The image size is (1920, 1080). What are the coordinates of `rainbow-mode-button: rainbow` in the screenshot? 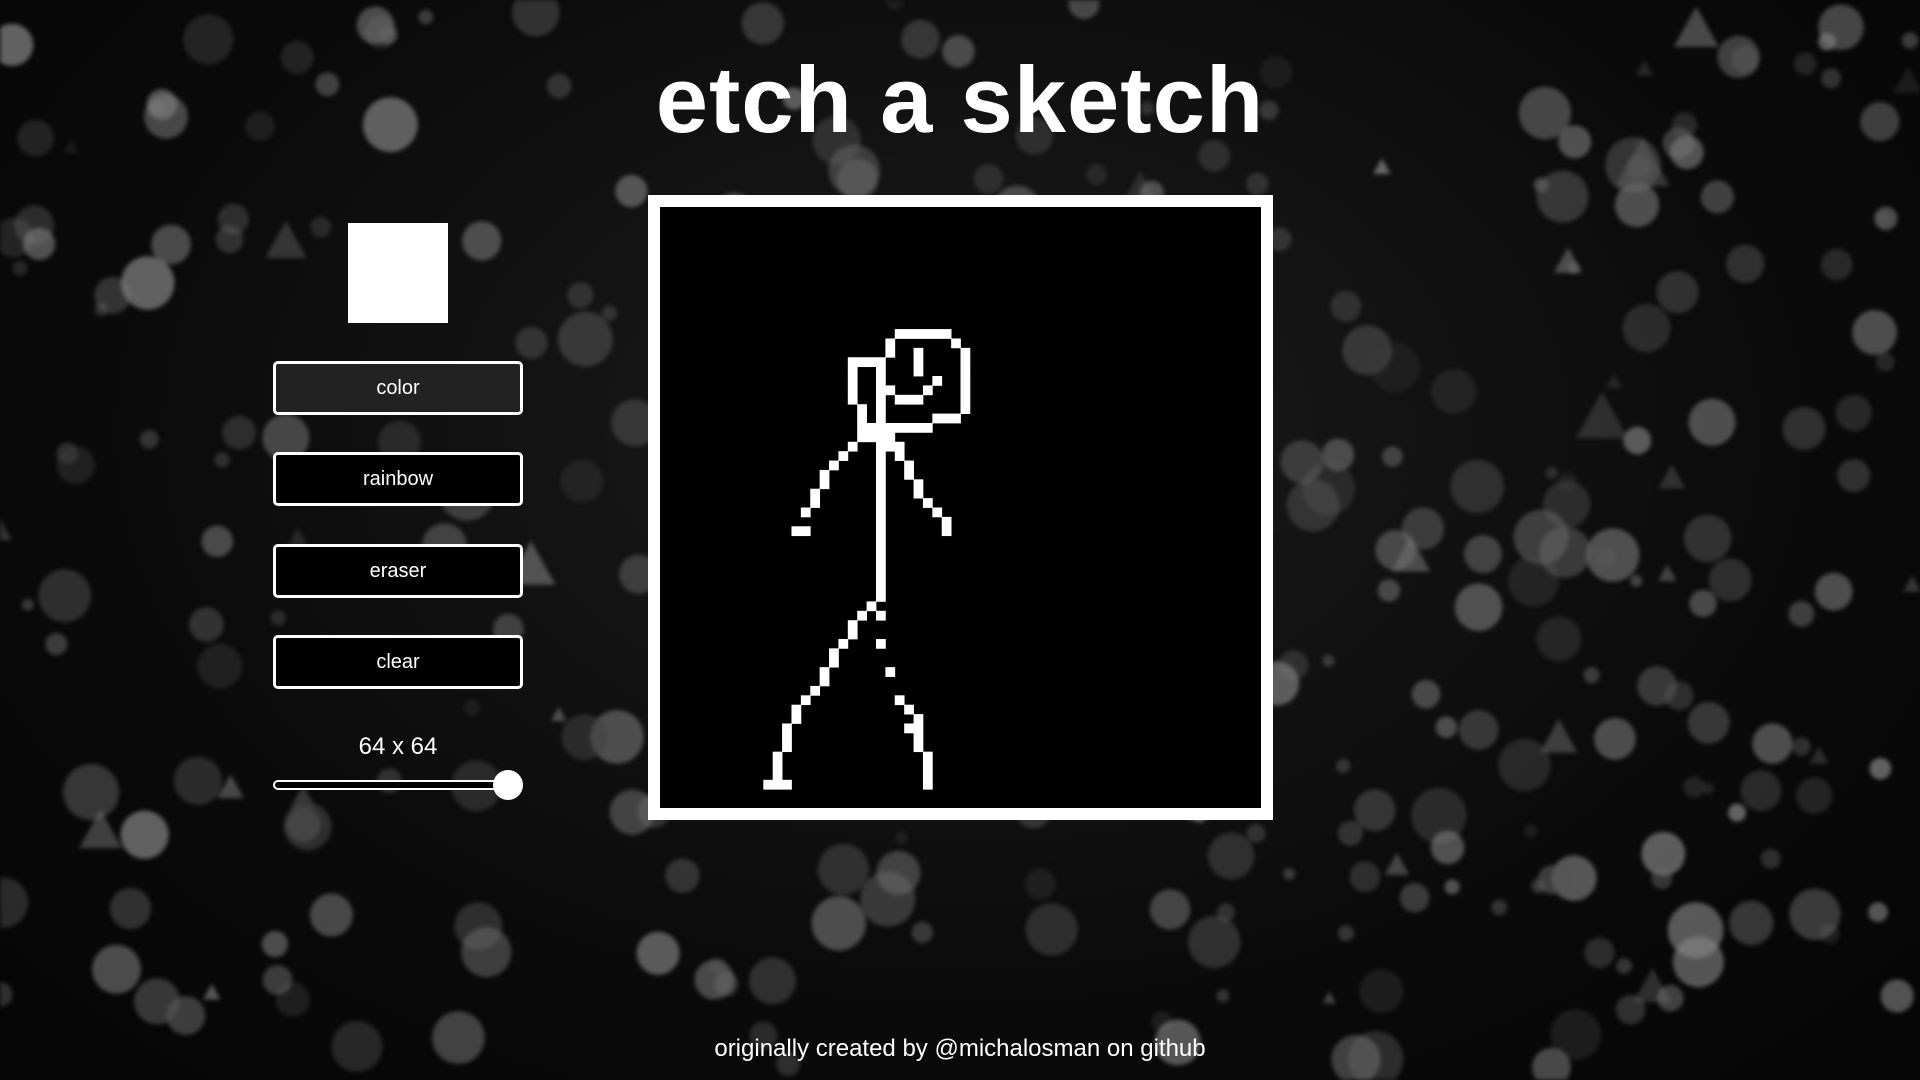 It's located at (398, 479).